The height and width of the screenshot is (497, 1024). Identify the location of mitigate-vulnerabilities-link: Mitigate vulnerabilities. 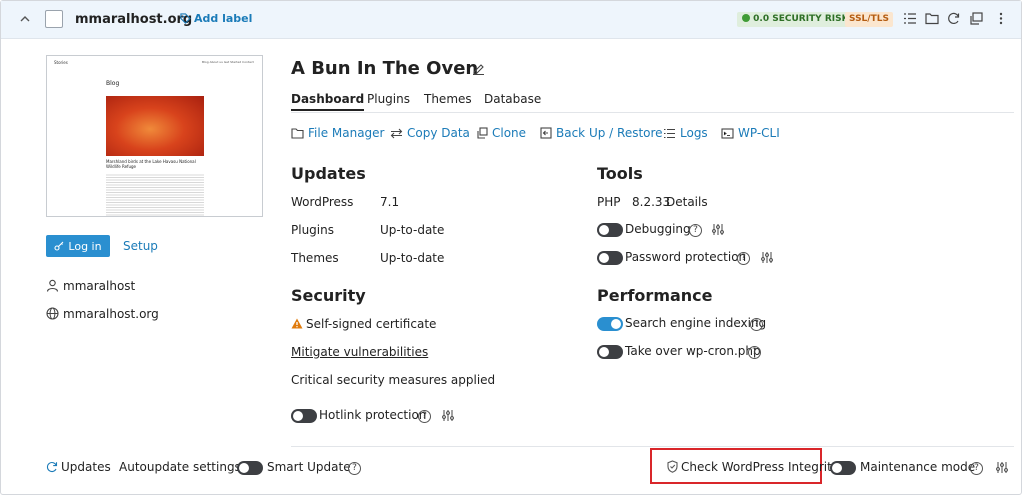
(359, 352).